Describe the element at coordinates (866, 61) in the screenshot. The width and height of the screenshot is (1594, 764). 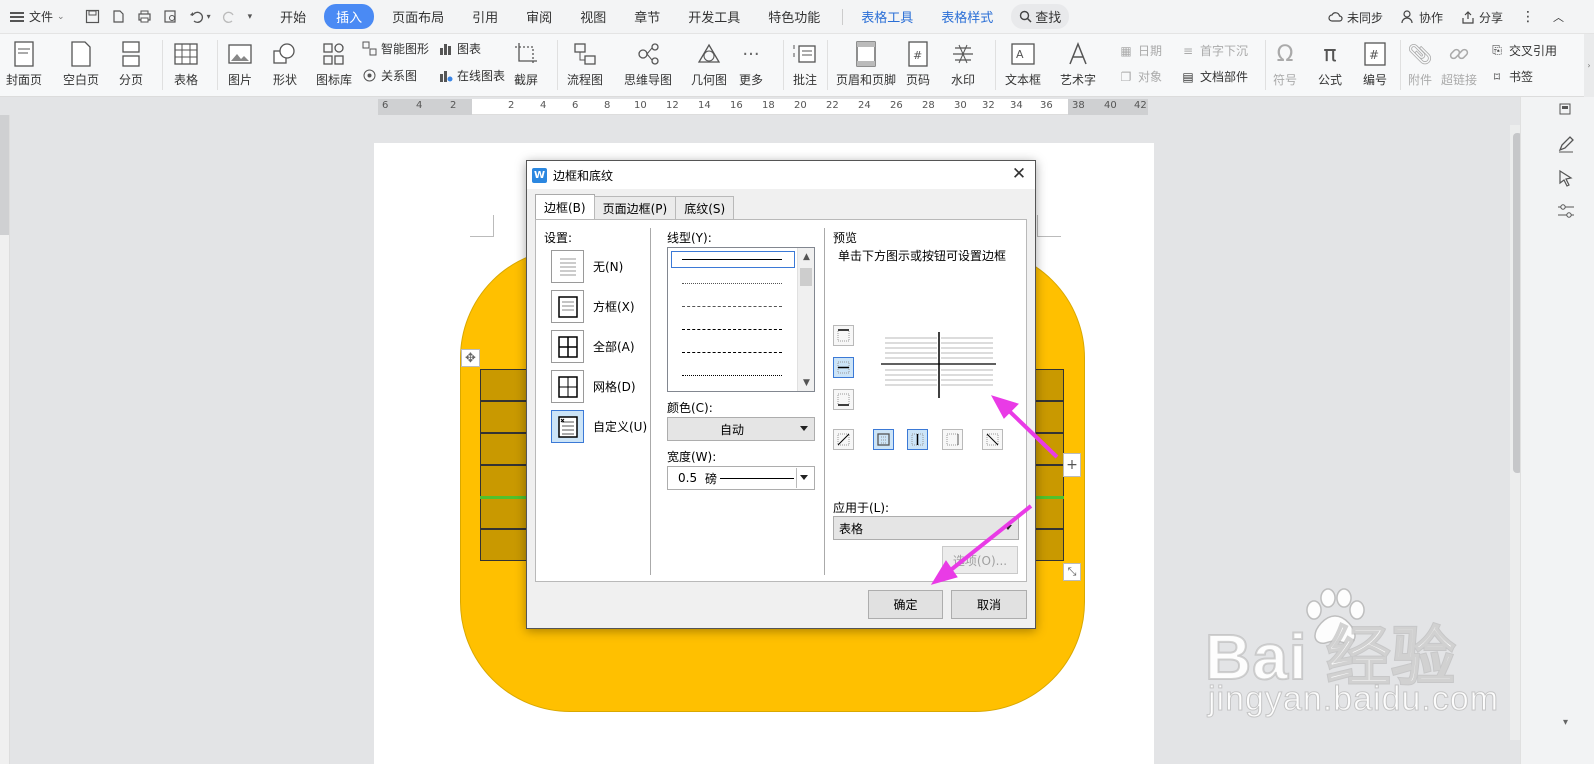
I see `header-footer-button: 页眉和页脚` at that location.